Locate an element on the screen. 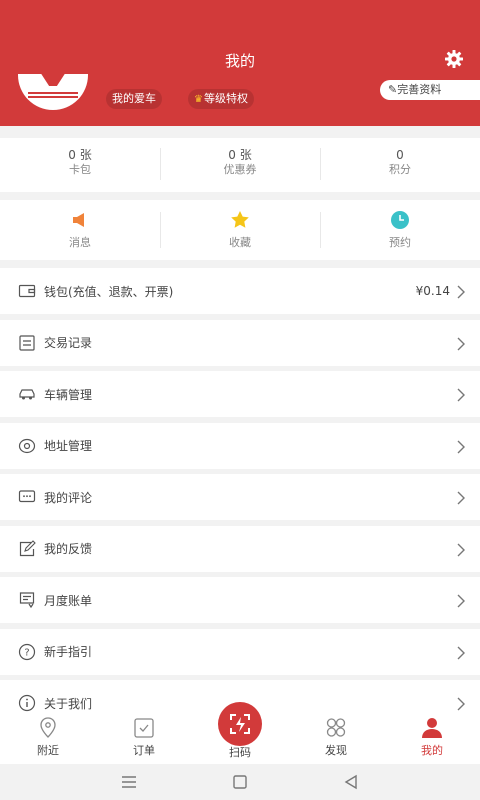  edit-profile-label: 完善资料 is located at coordinates (419, 89).